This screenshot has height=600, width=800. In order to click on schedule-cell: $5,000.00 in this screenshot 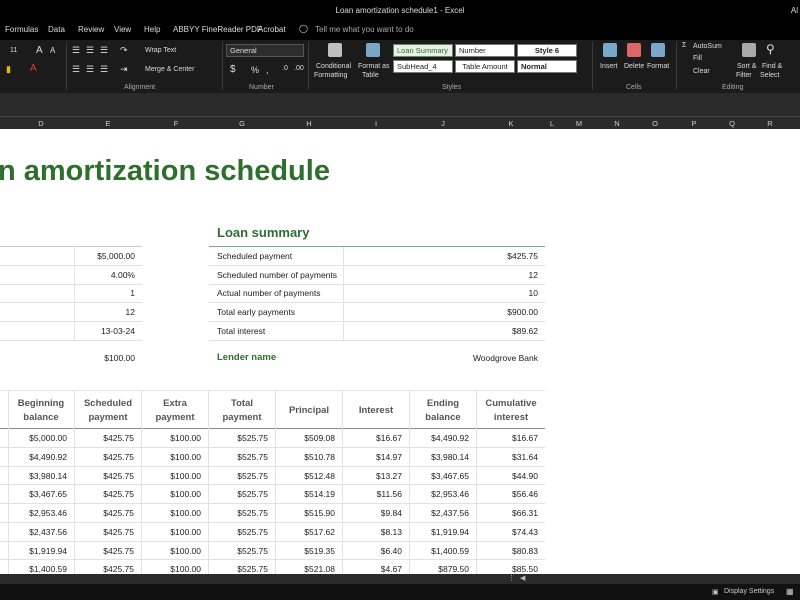, I will do `click(36, 438)`.